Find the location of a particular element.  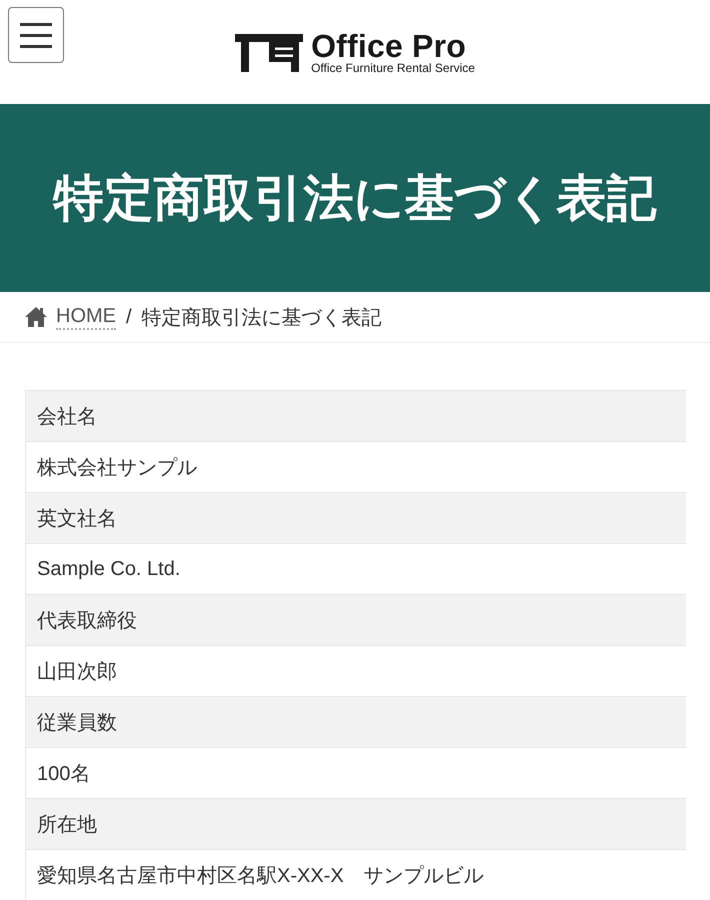

page-title: 特定商取引法に基づく表記 is located at coordinates (355, 198).